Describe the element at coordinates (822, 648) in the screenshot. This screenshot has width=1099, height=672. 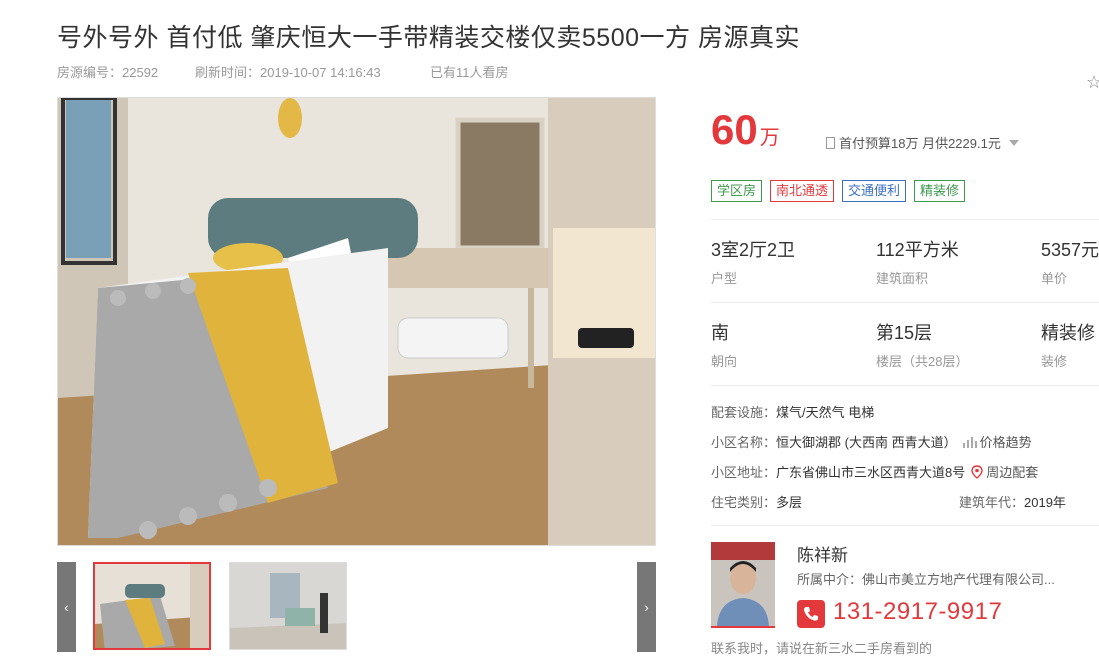
I see `contact-note: 联系我时，请说在新三水二手房看到的` at that location.